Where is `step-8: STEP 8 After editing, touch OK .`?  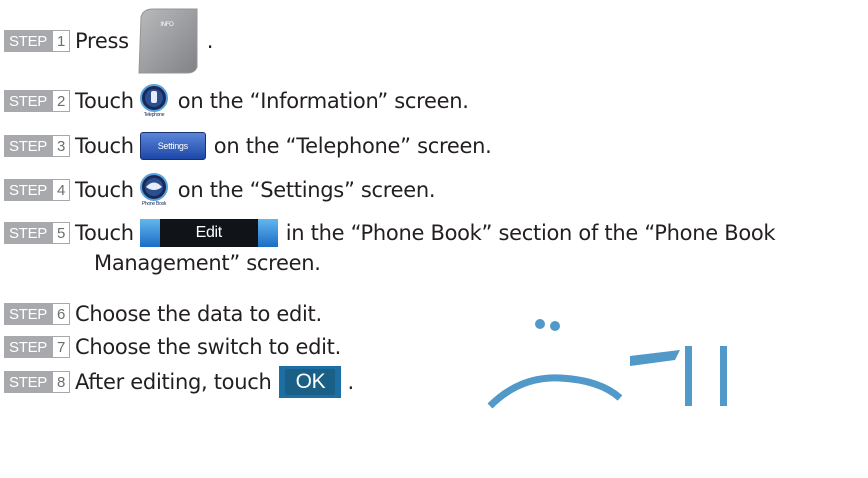 step-8: STEP 8 After editing, touch OK . is located at coordinates (179, 382).